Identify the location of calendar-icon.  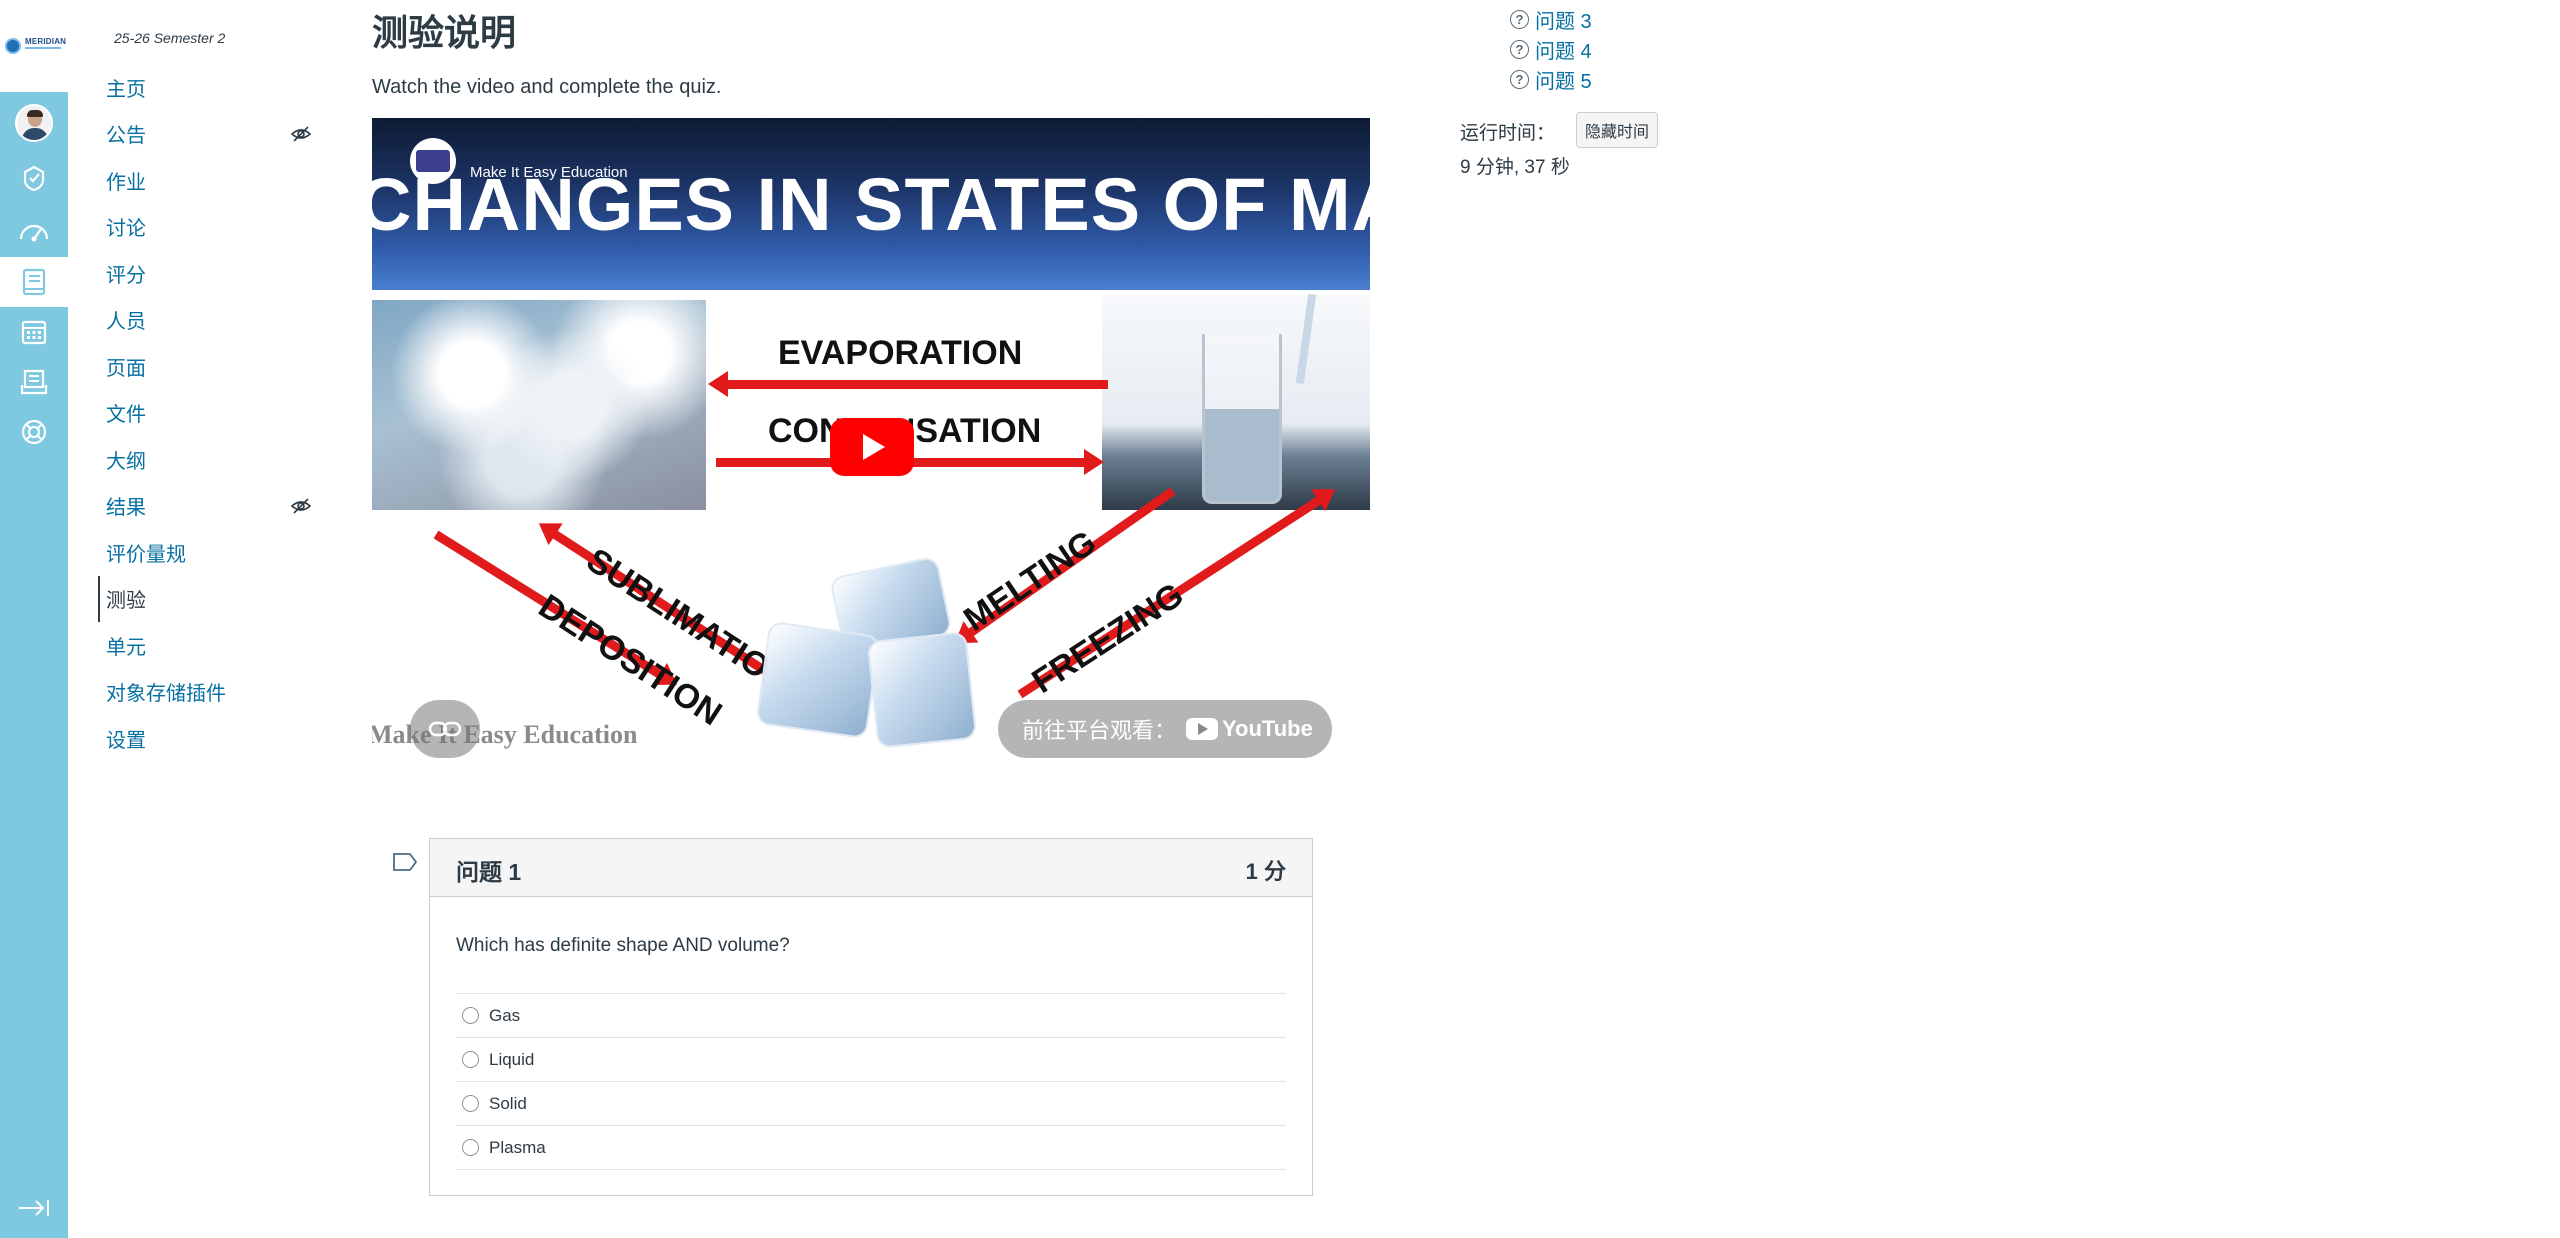
(34, 332).